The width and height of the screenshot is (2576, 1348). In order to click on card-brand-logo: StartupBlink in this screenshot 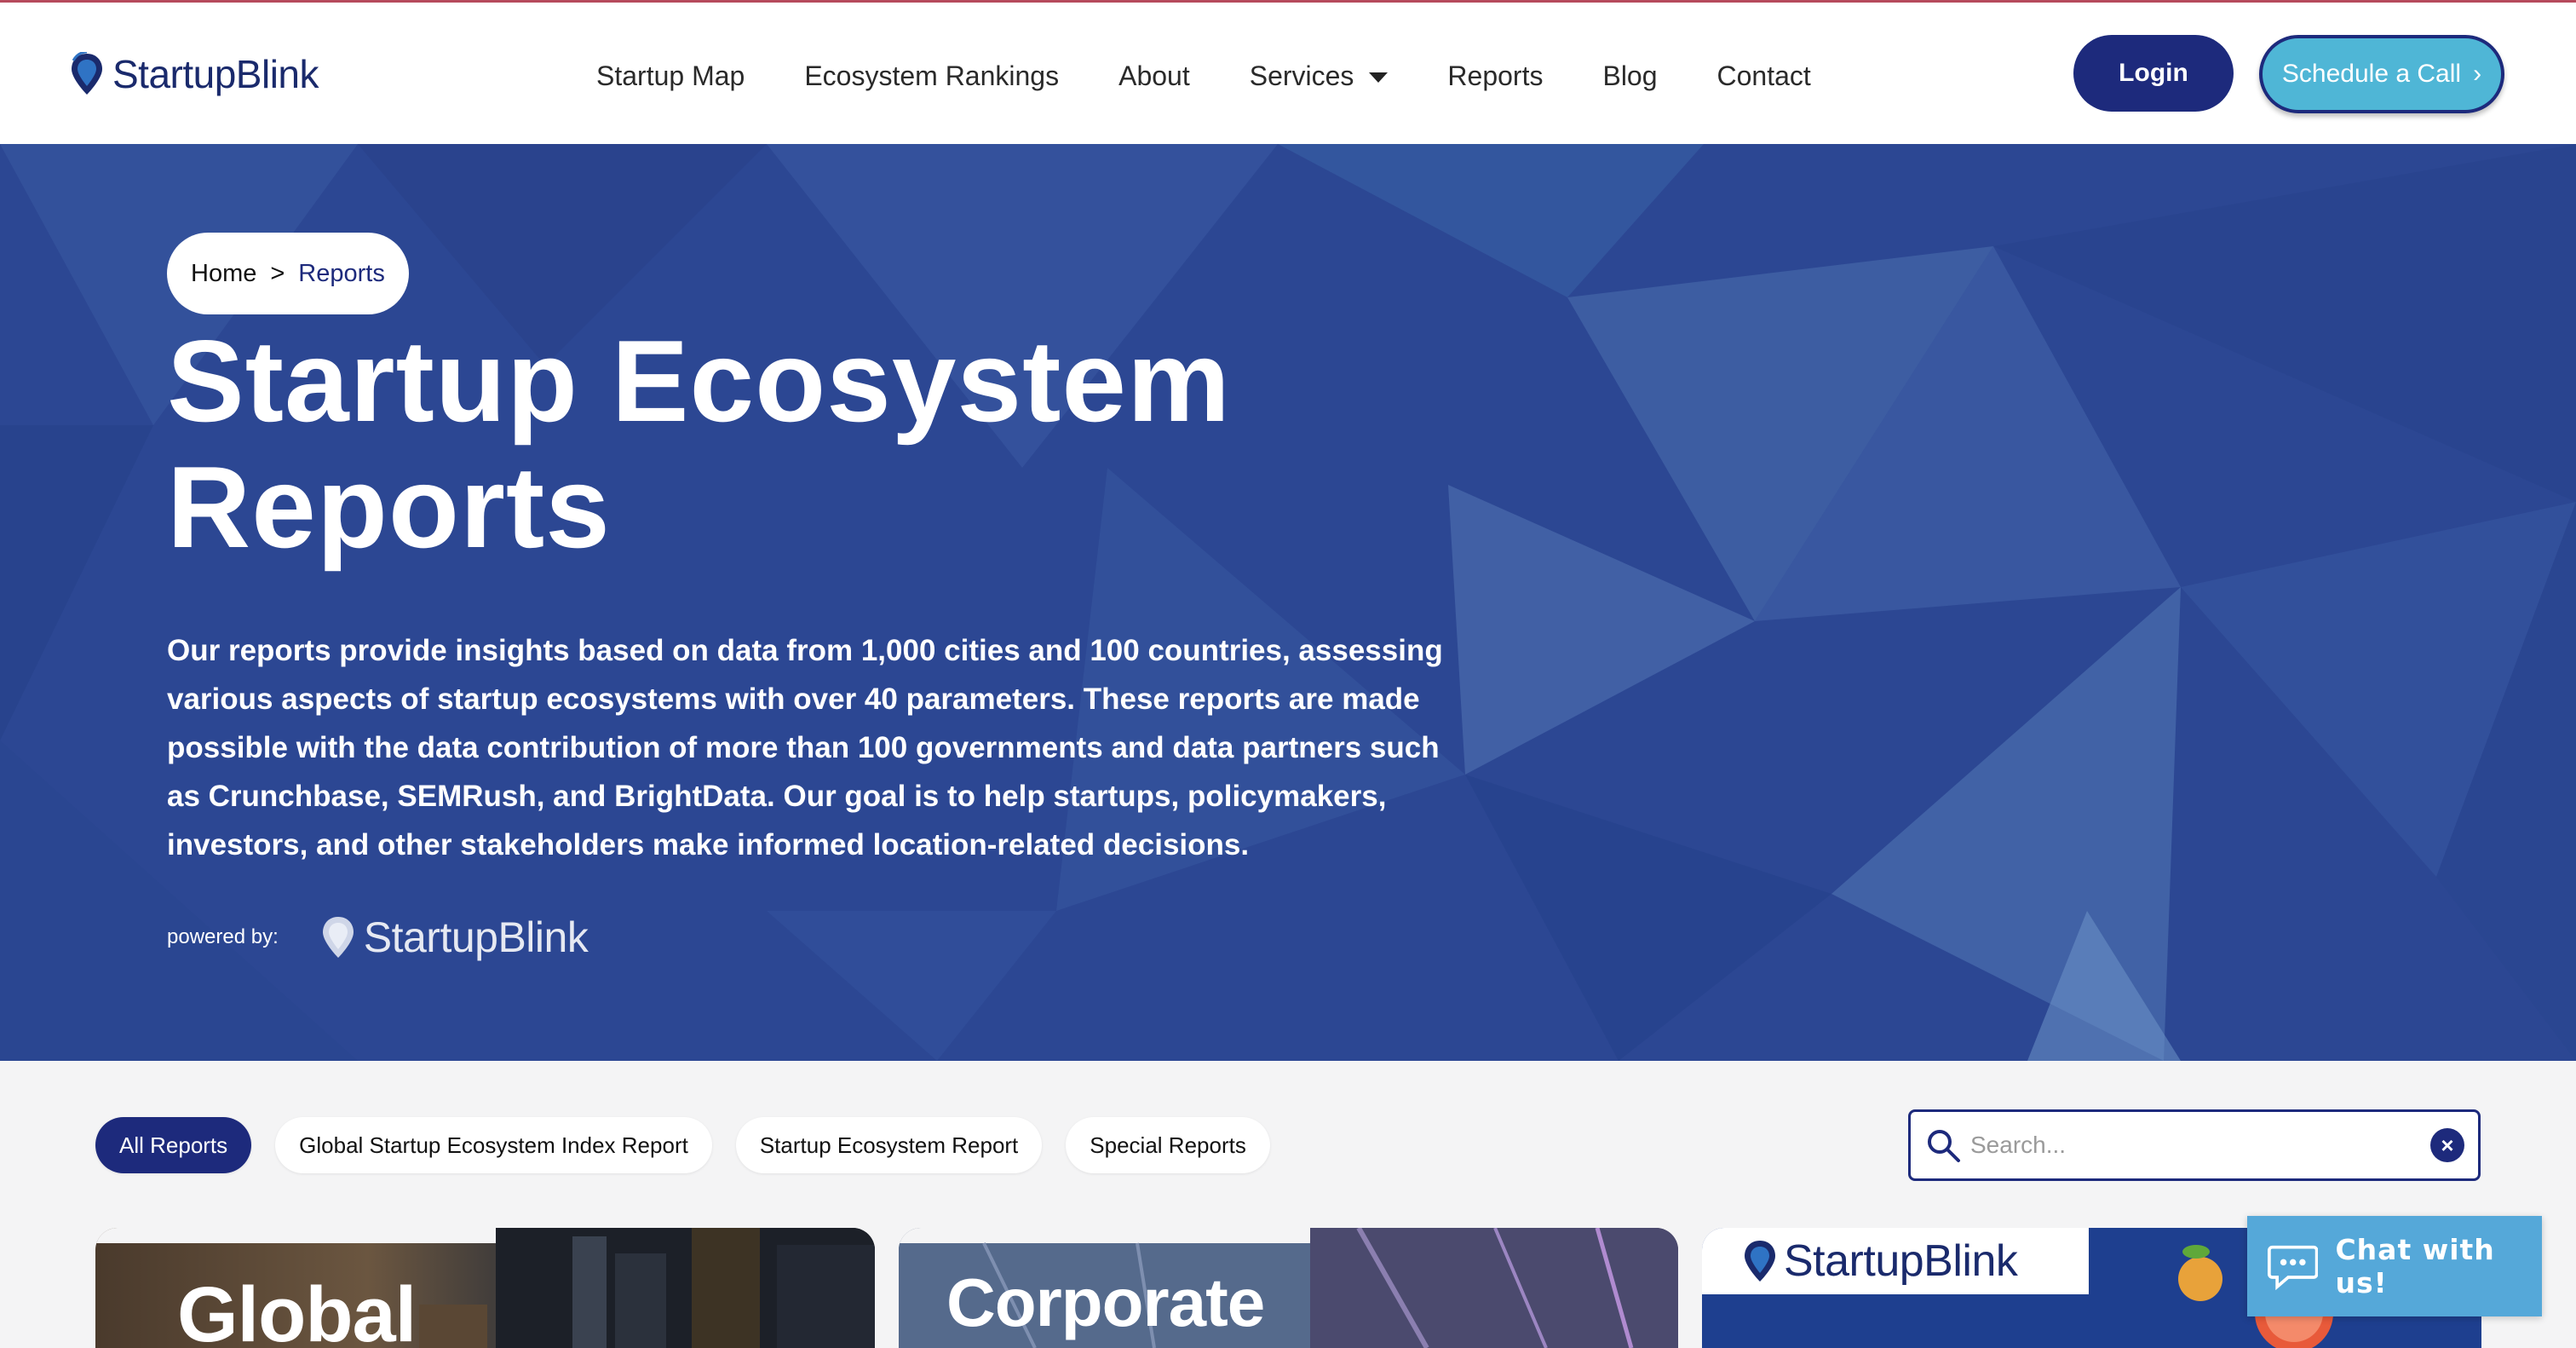, I will do `click(1895, 1261)`.